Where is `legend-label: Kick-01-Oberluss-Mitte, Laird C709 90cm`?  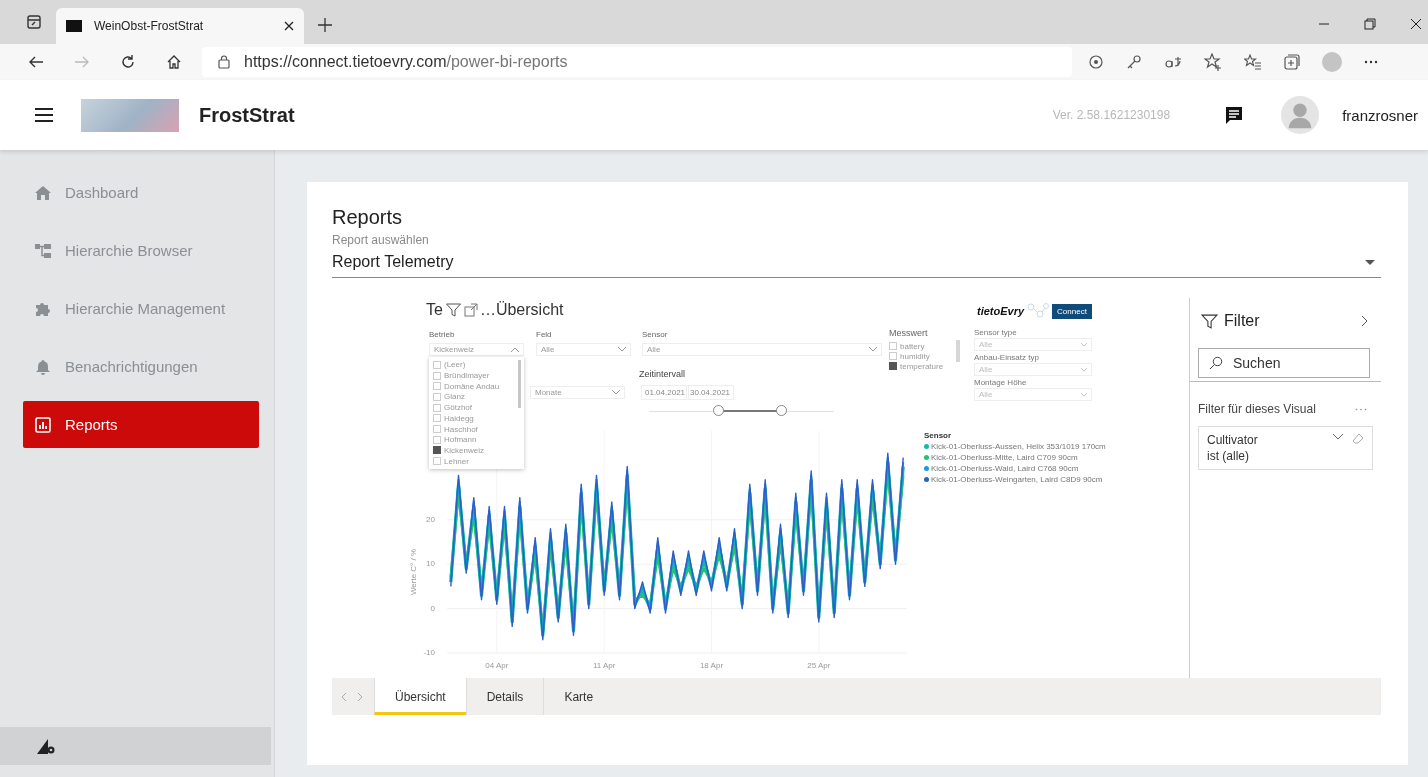 legend-label: Kick-01-Oberluss-Mitte, Laird C709 90cm is located at coordinates (1004, 457).